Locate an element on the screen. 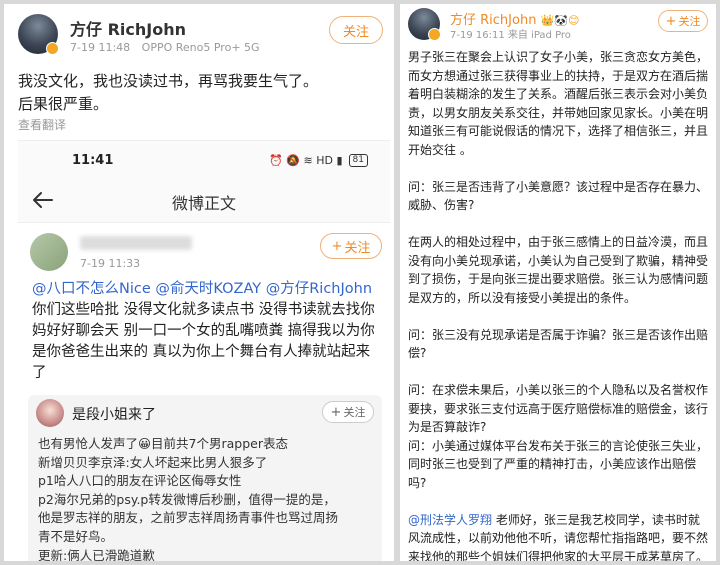 This screenshot has height=565, width=720. follow-button: 关注 is located at coordinates (356, 30).